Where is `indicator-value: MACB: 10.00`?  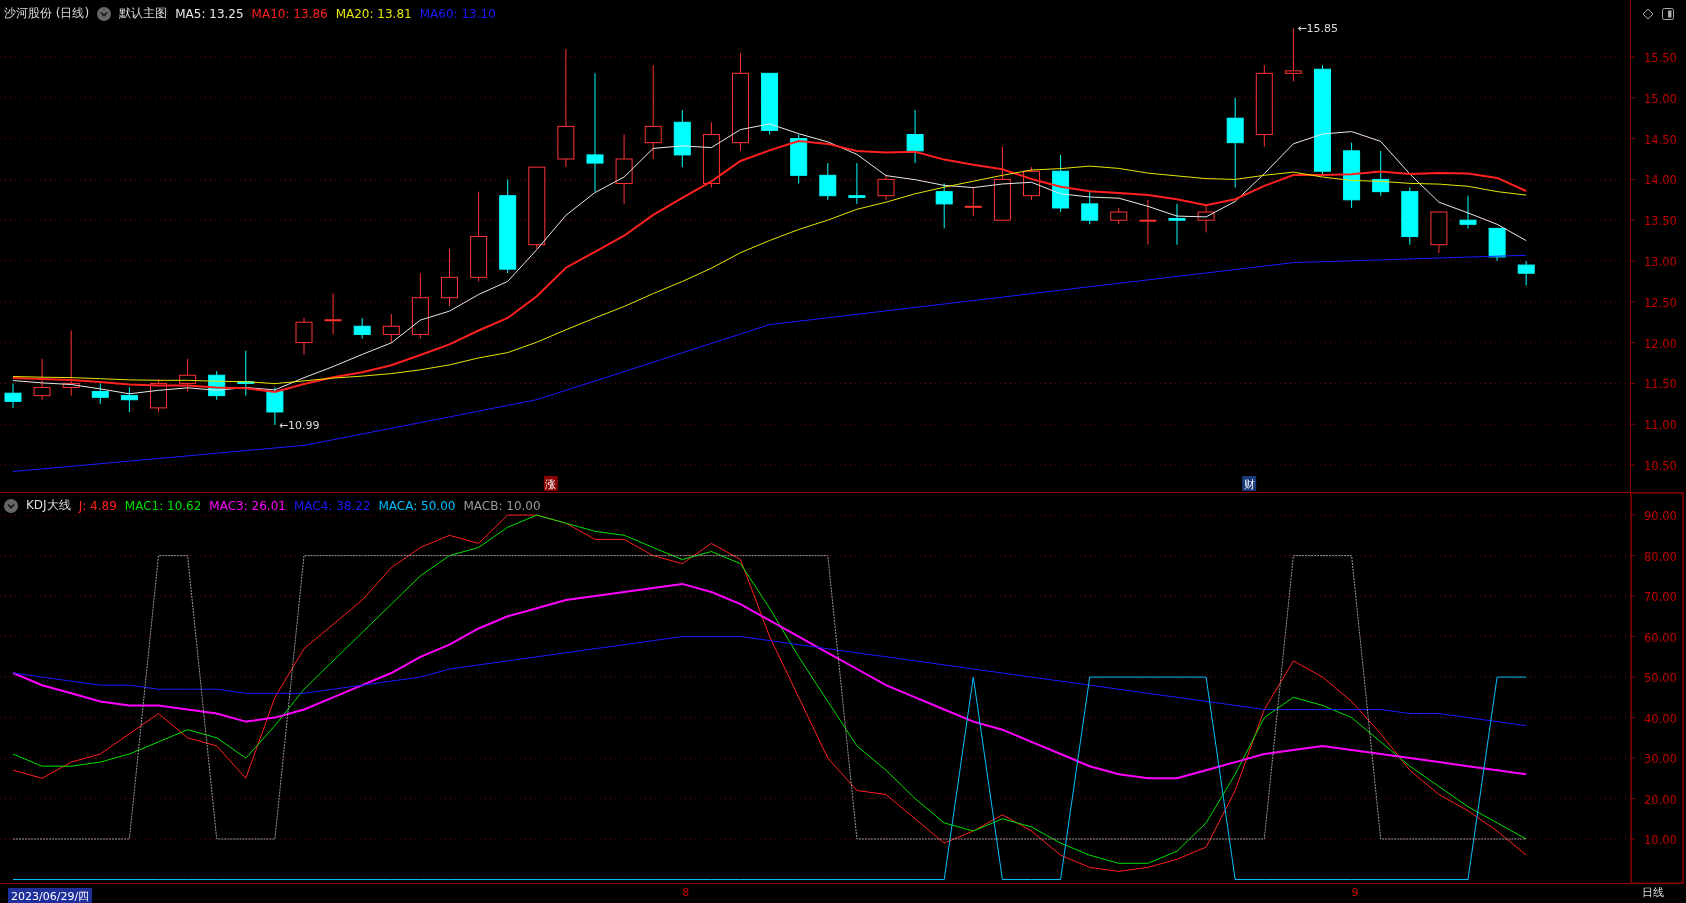
indicator-value: MACB: 10.00 is located at coordinates (502, 505).